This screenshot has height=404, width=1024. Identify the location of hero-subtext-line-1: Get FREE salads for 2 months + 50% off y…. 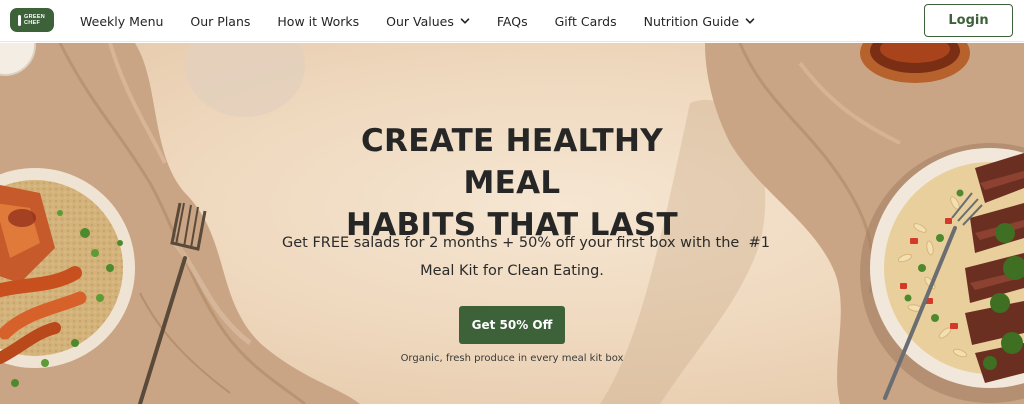
(526, 243).